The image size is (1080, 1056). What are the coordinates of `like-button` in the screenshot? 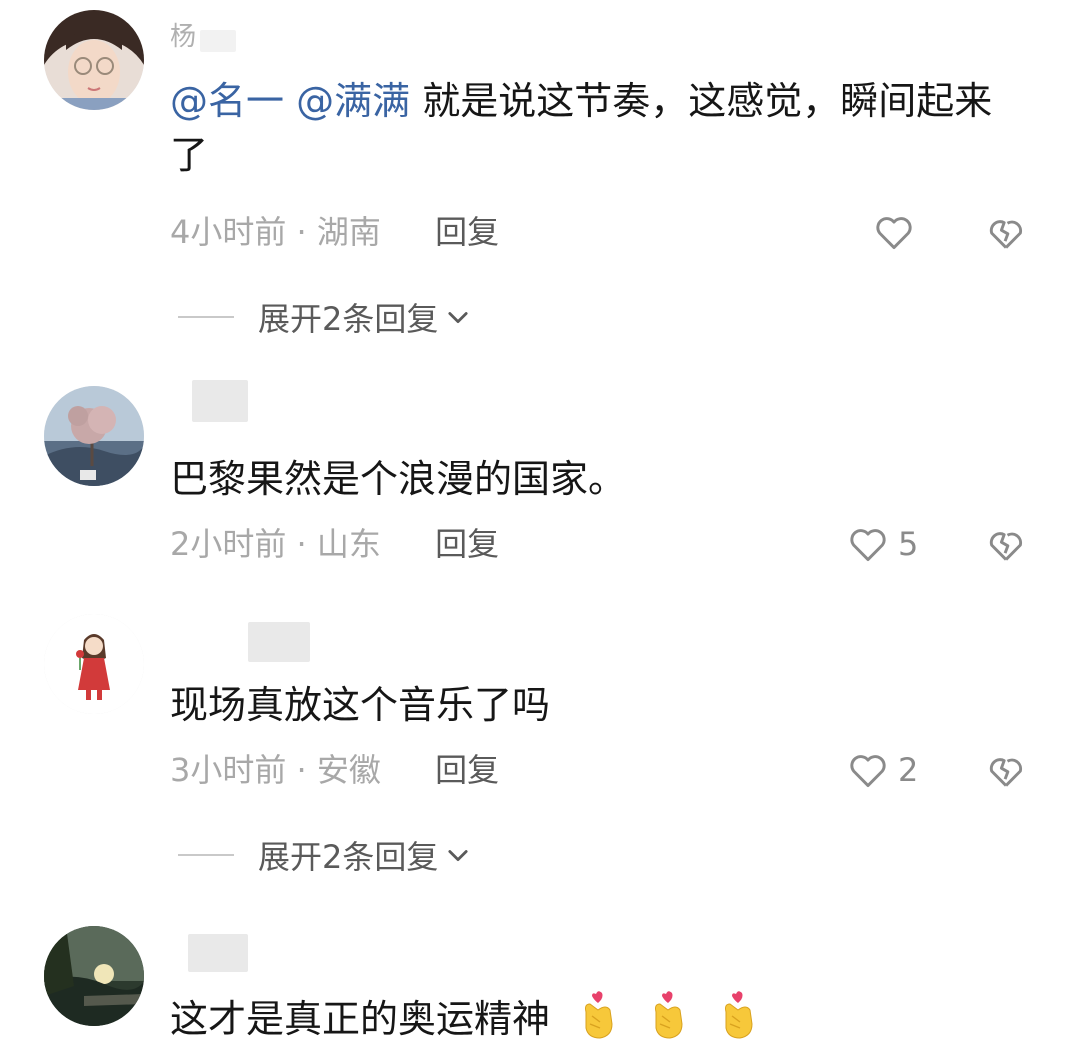 It's located at (898, 232).